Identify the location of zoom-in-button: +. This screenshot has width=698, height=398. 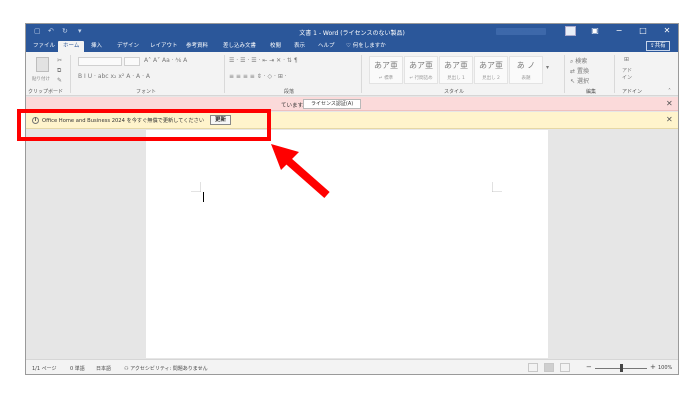
(653, 367).